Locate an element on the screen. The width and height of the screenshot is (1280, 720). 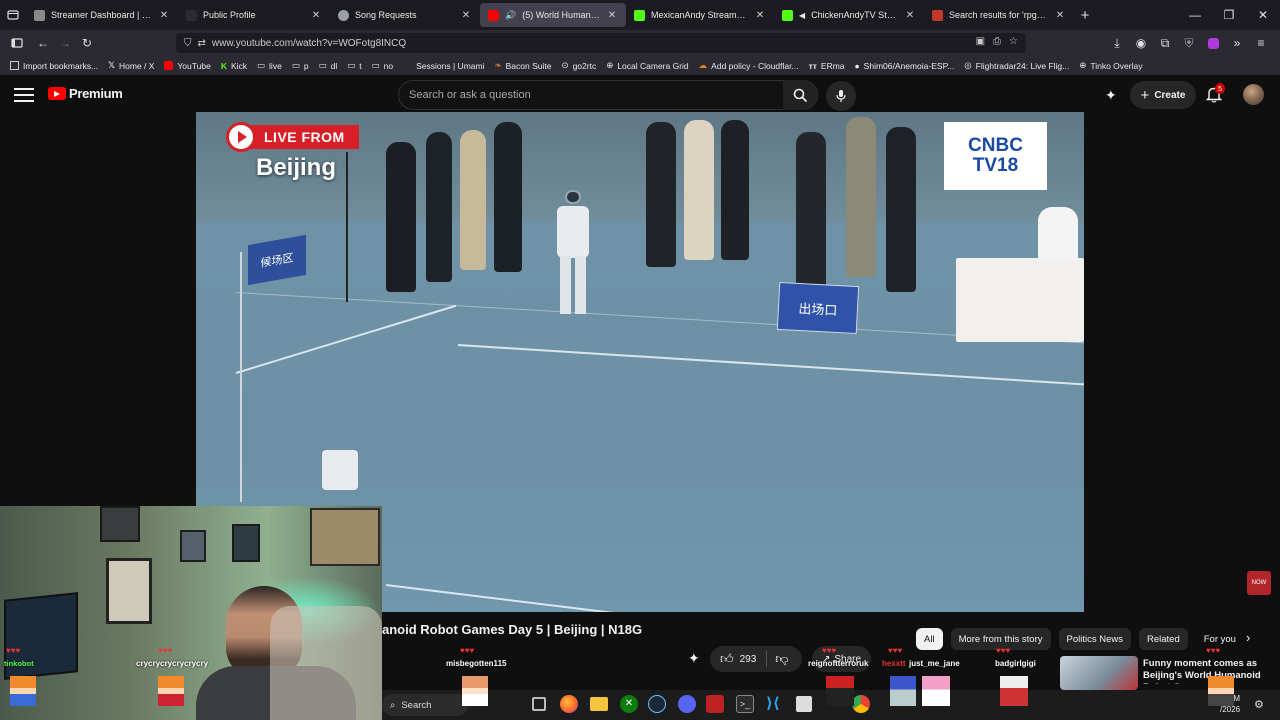
shield-icon: ⛉ is located at coordinates (188, 43).